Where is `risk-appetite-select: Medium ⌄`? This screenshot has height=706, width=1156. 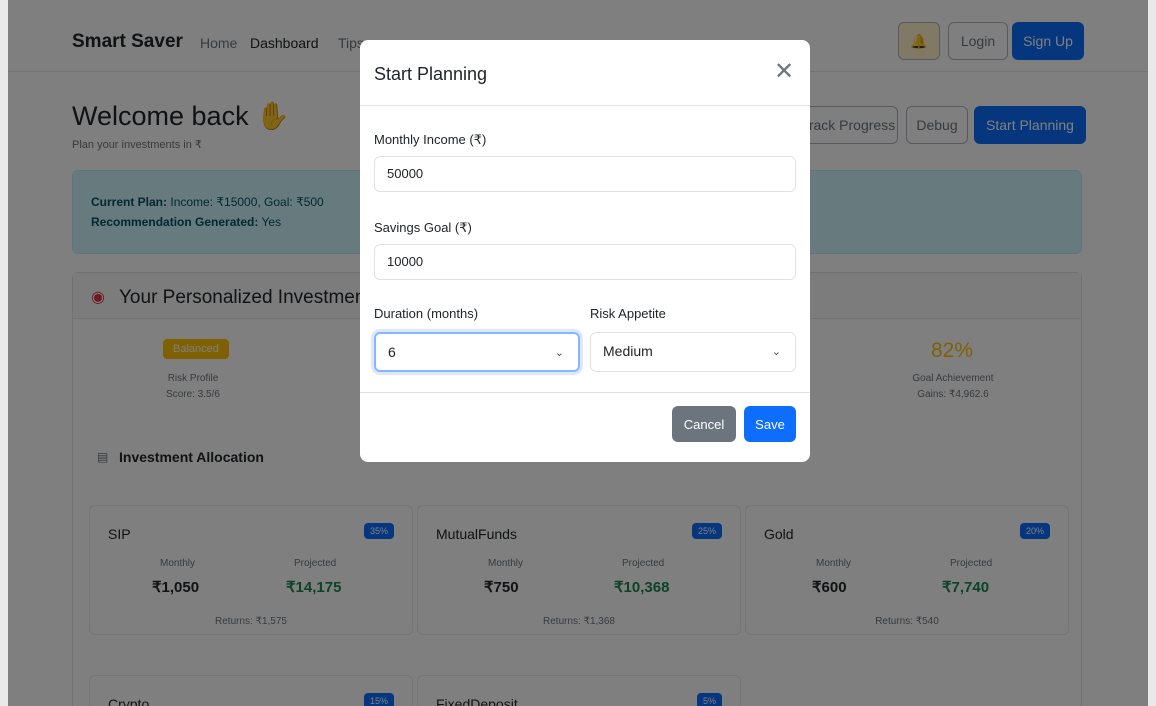
risk-appetite-select: Medium ⌄ is located at coordinates (693, 352).